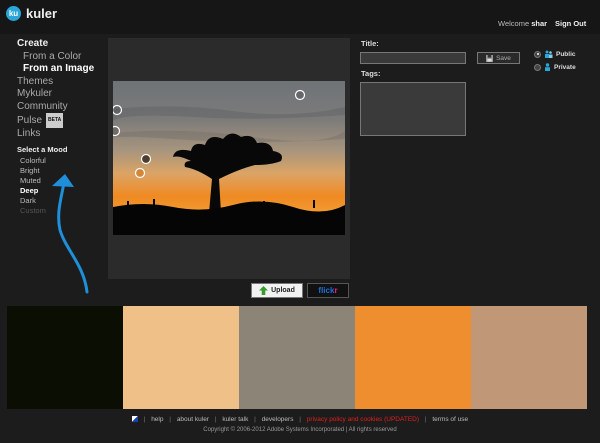 This screenshot has width=600, height=443. What do you see at coordinates (370, 43) in the screenshot?
I see `title-label: Title:` at bounding box center [370, 43].